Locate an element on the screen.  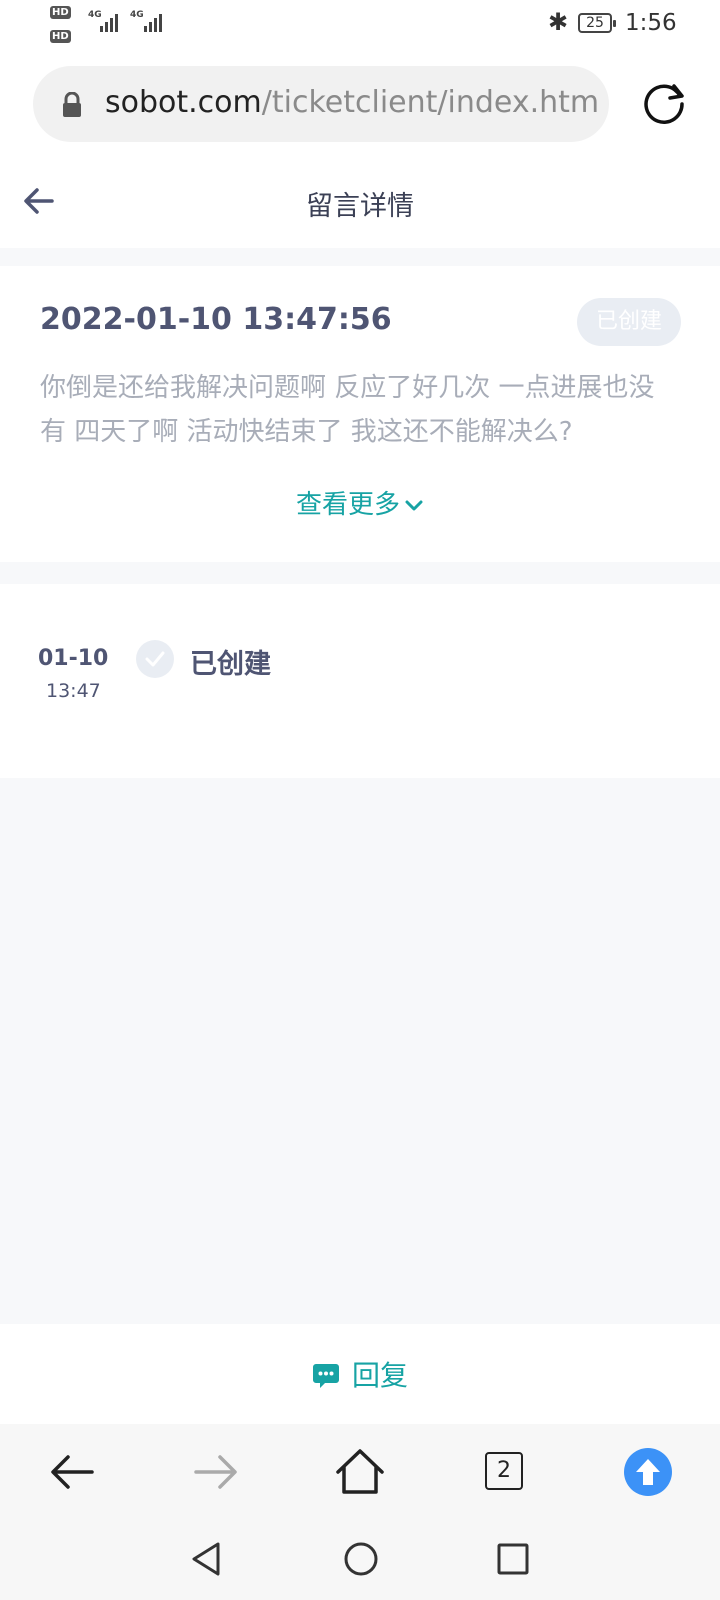
android-nav-bar is located at coordinates (360, 1560).